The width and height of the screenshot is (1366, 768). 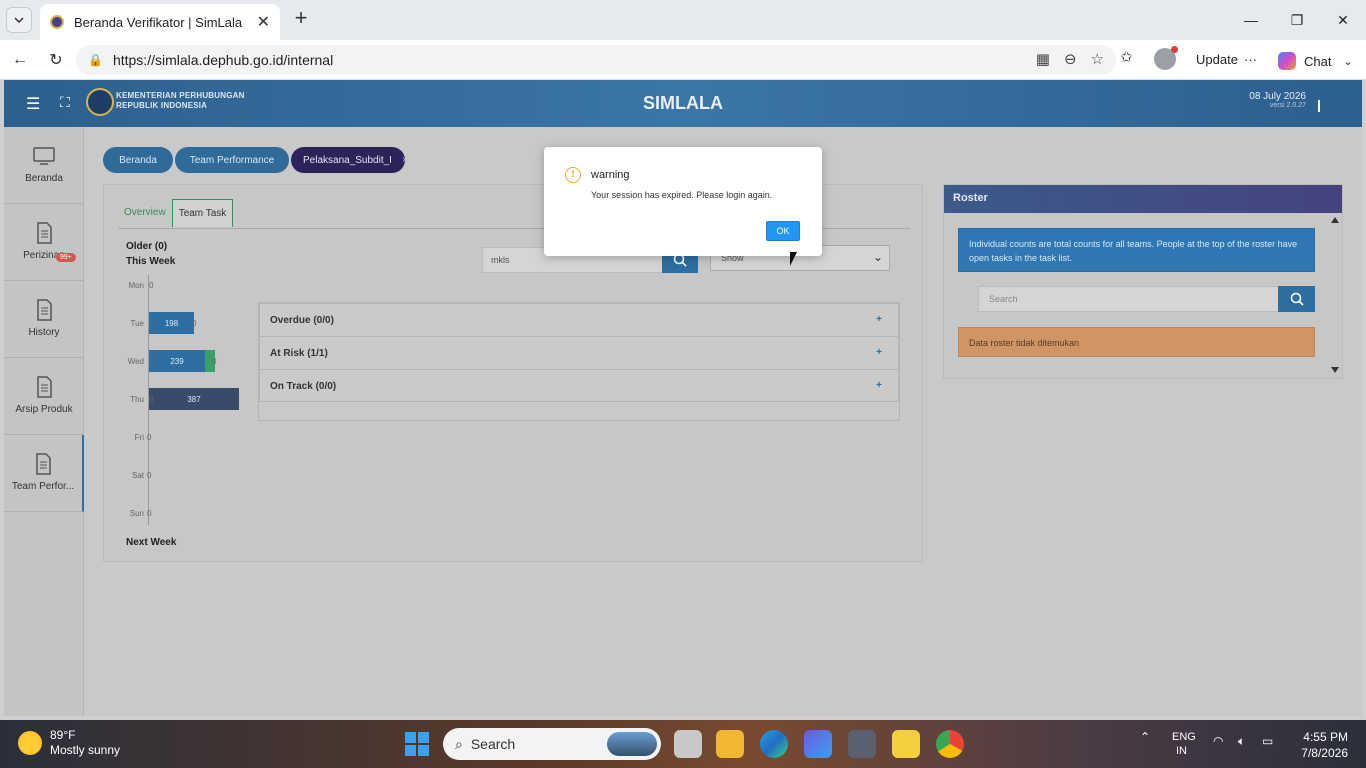 I want to click on zoom-icon: ⊖, so click(x=1070, y=59).